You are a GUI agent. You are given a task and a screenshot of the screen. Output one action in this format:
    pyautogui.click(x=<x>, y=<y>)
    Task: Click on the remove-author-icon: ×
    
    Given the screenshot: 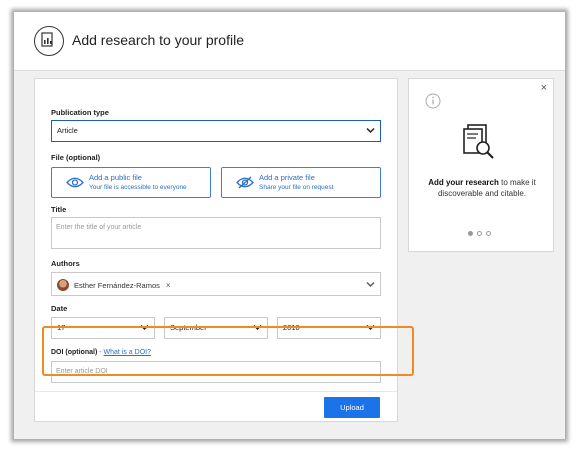 What is the action you would take?
    pyautogui.click(x=168, y=285)
    